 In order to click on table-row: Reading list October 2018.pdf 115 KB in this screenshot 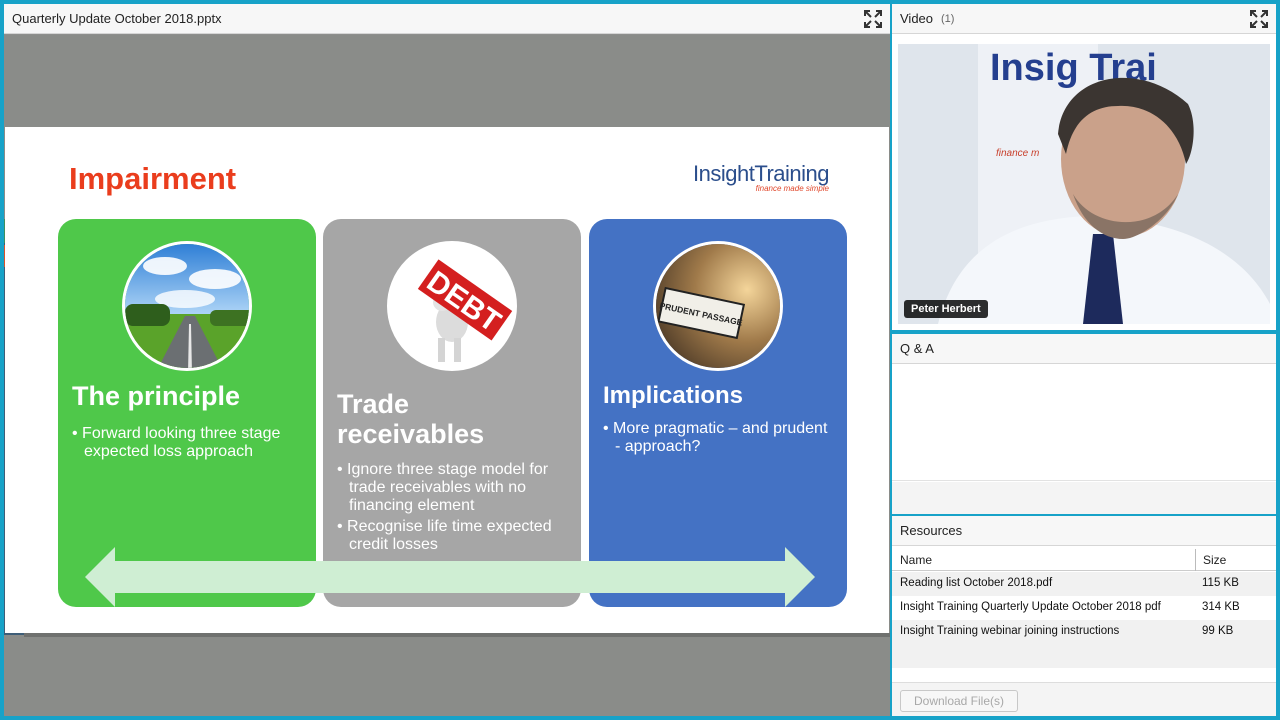, I will do `click(1084, 584)`.